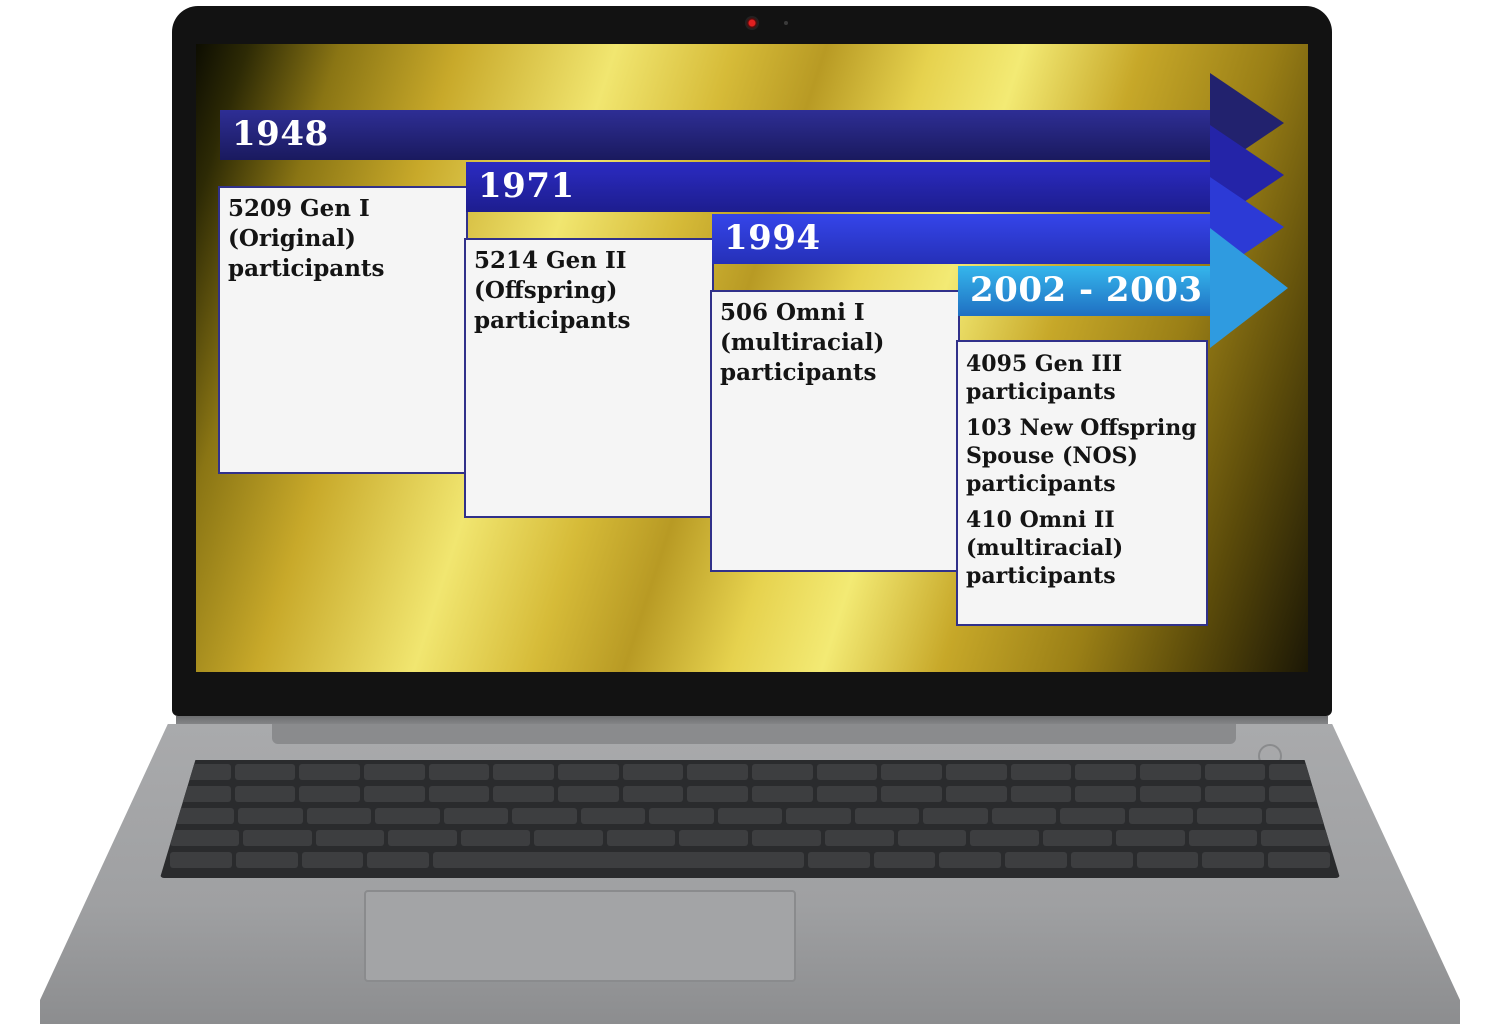 The width and height of the screenshot is (1499, 1032). Describe the element at coordinates (839, 187) in the screenshot. I see `band-1971: 1971` at that location.